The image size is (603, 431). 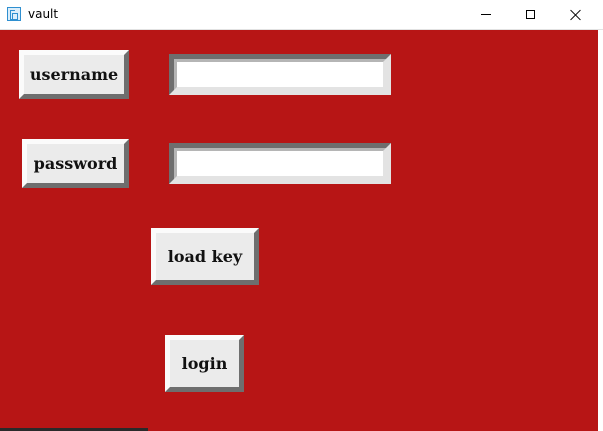 What do you see at coordinates (14, 14) in the screenshot?
I see `app-icon` at bounding box center [14, 14].